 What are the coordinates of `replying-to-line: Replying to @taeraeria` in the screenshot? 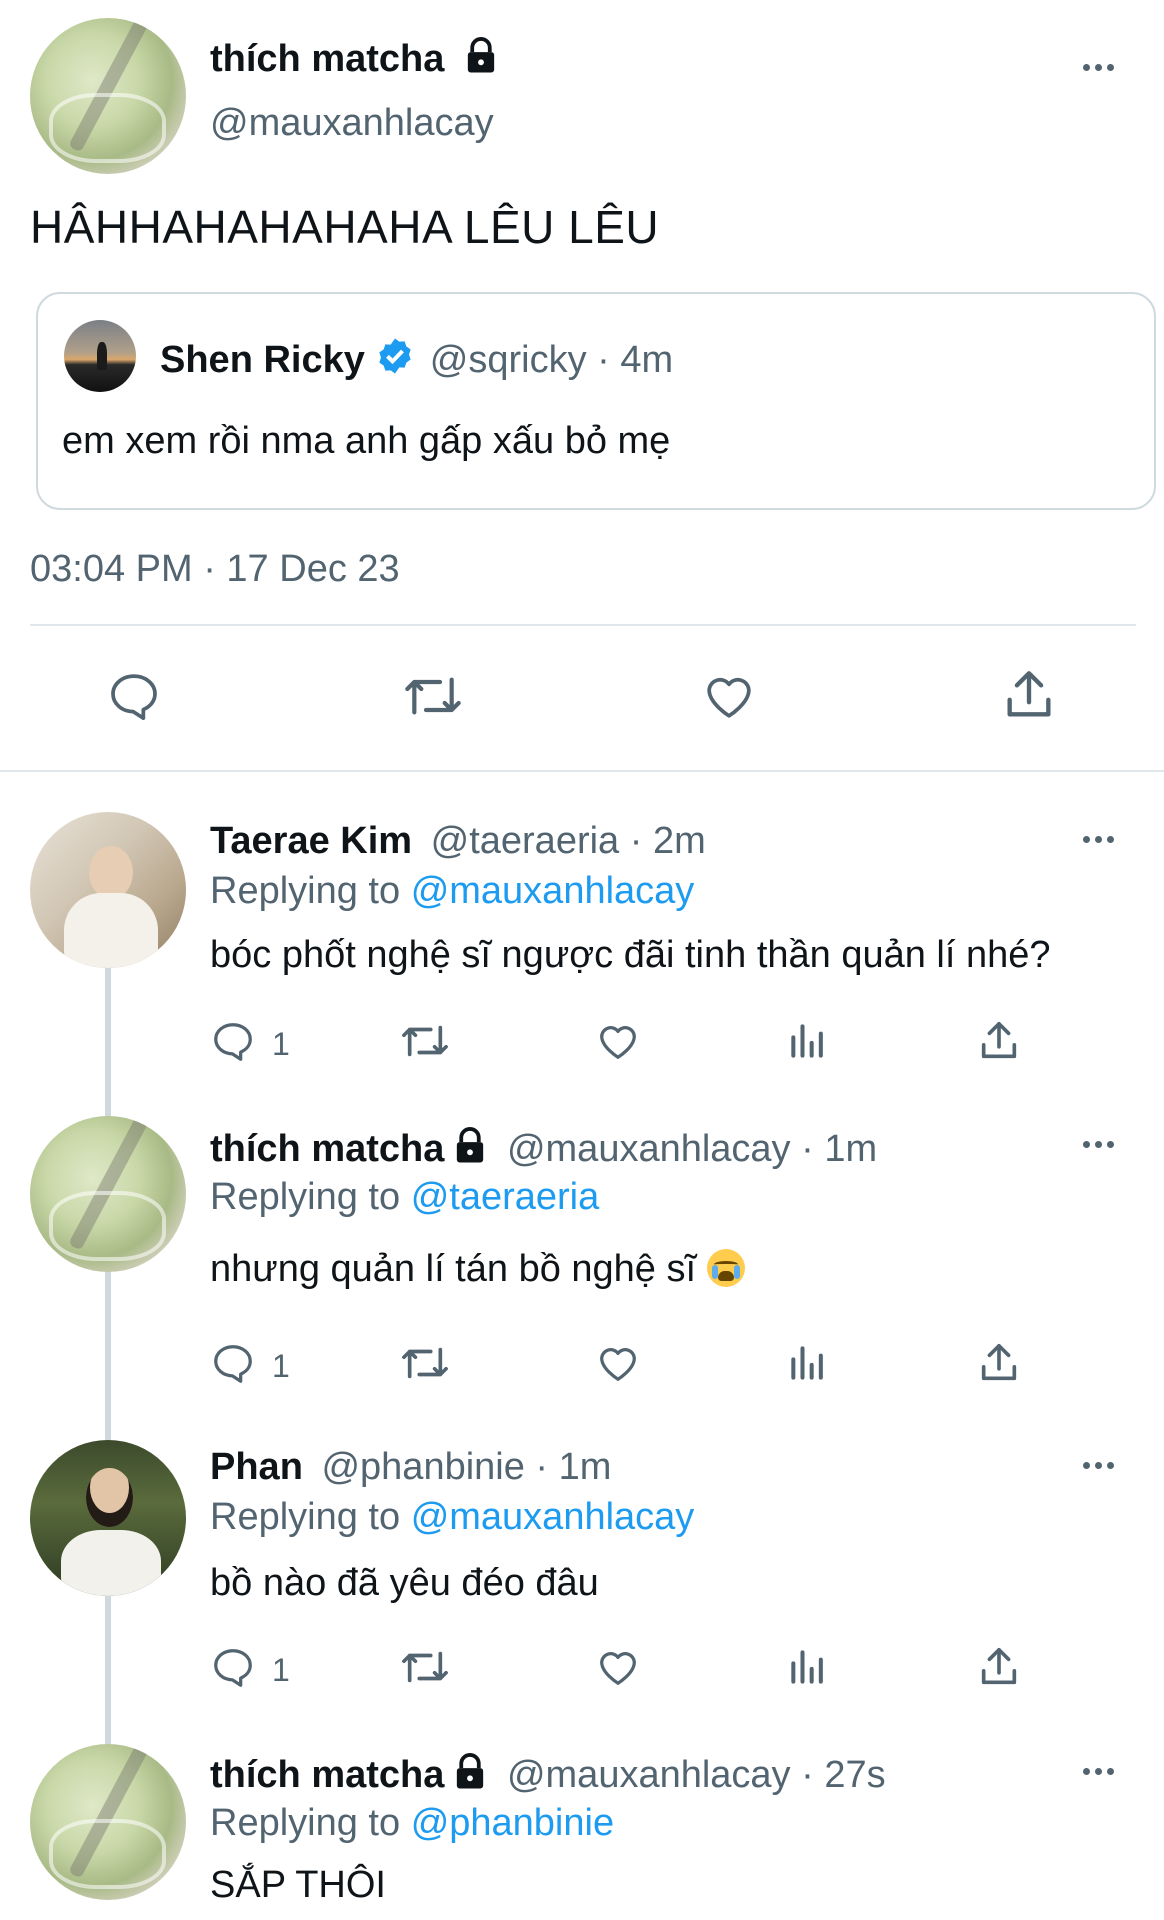 It's located at (404, 1197).